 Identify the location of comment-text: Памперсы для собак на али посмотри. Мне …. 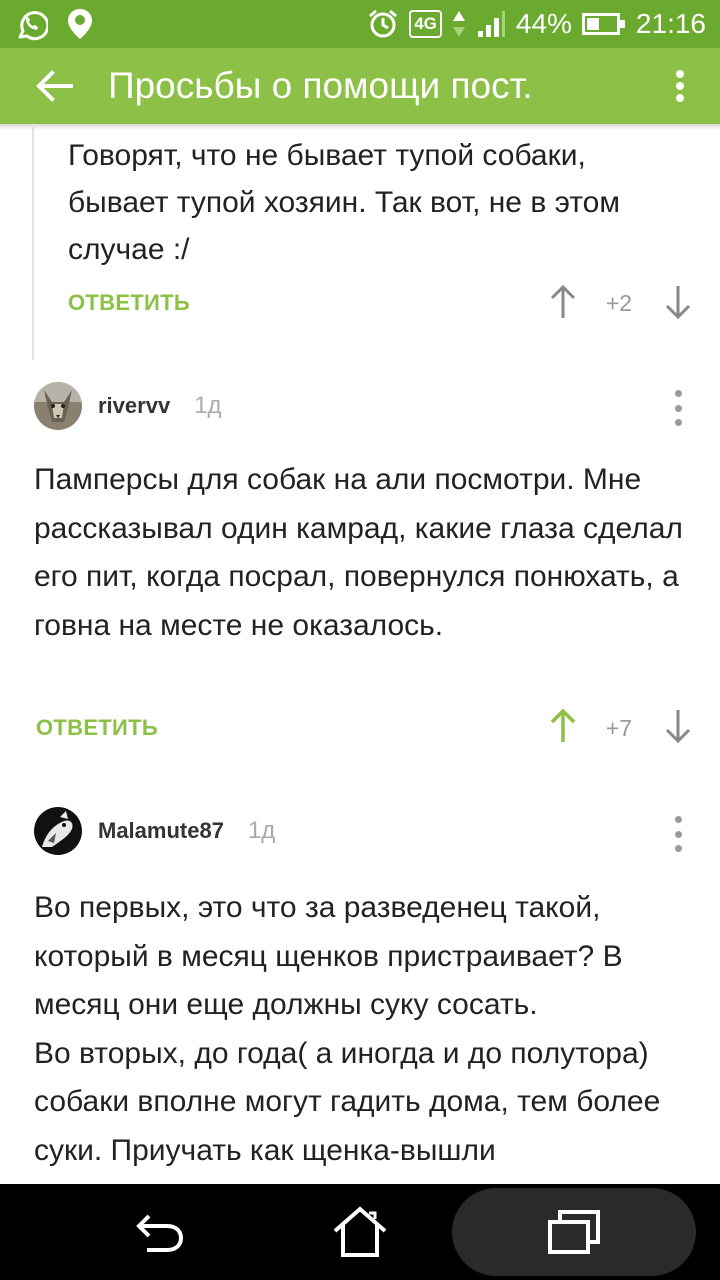
(358, 552).